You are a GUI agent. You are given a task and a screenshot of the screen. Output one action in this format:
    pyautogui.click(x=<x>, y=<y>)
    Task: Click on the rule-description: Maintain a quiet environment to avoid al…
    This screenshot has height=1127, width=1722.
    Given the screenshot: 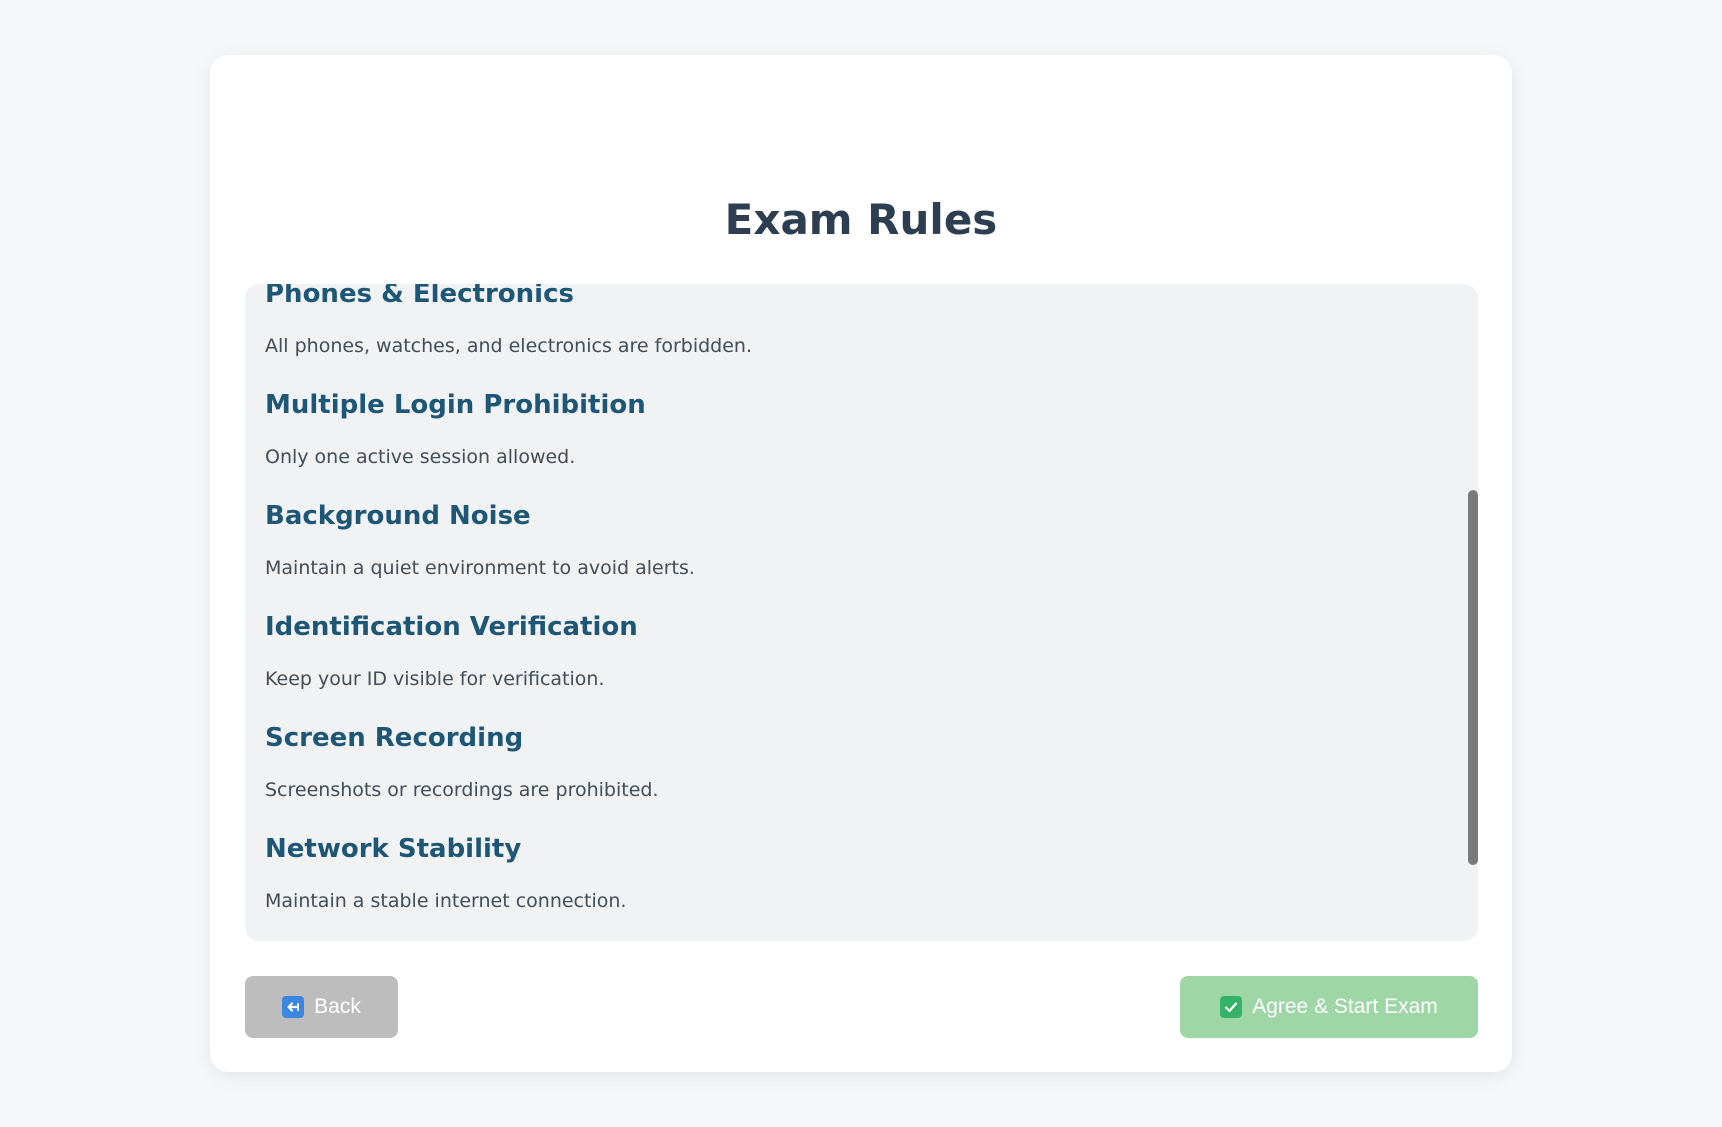 What is the action you would take?
    pyautogui.click(x=480, y=568)
    